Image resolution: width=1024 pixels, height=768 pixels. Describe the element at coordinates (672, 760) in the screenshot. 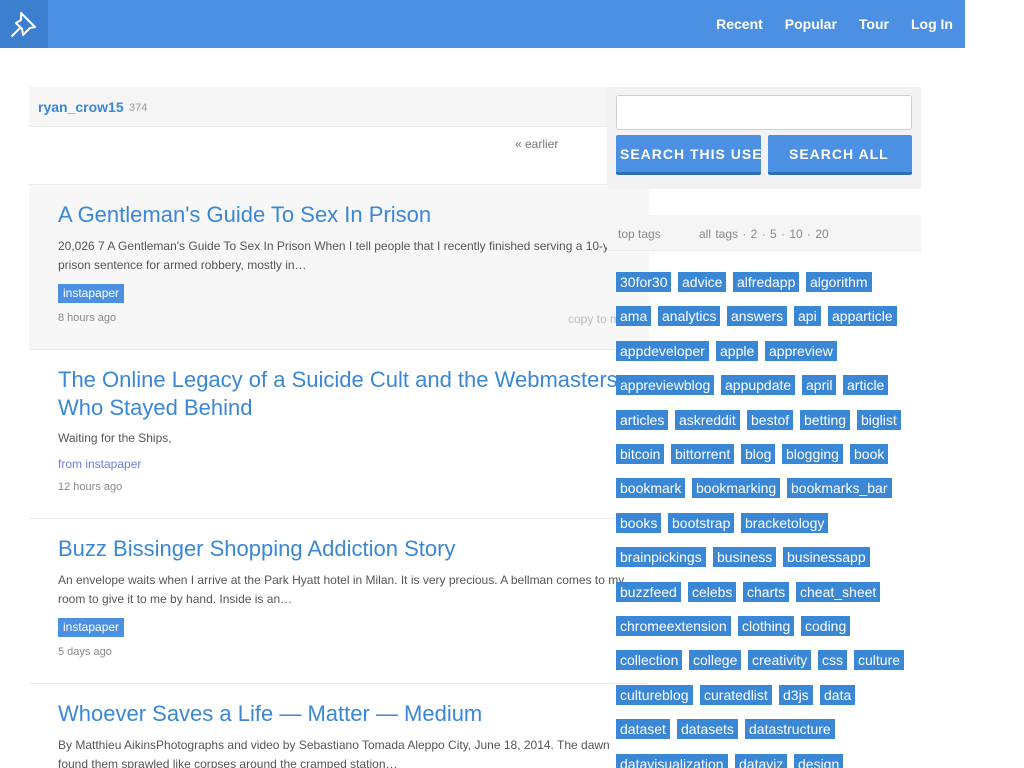

I see `tag-link: datavisualization` at that location.